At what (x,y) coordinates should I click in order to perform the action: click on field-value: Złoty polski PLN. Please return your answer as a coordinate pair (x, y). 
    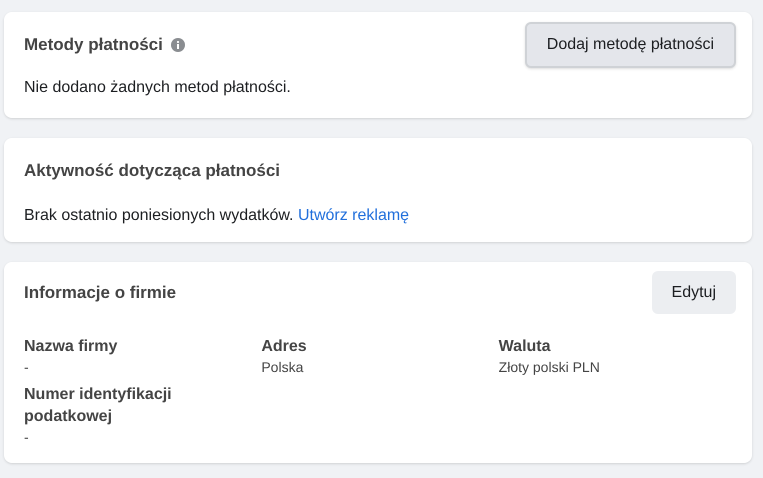
    Looking at the image, I should click on (549, 367).